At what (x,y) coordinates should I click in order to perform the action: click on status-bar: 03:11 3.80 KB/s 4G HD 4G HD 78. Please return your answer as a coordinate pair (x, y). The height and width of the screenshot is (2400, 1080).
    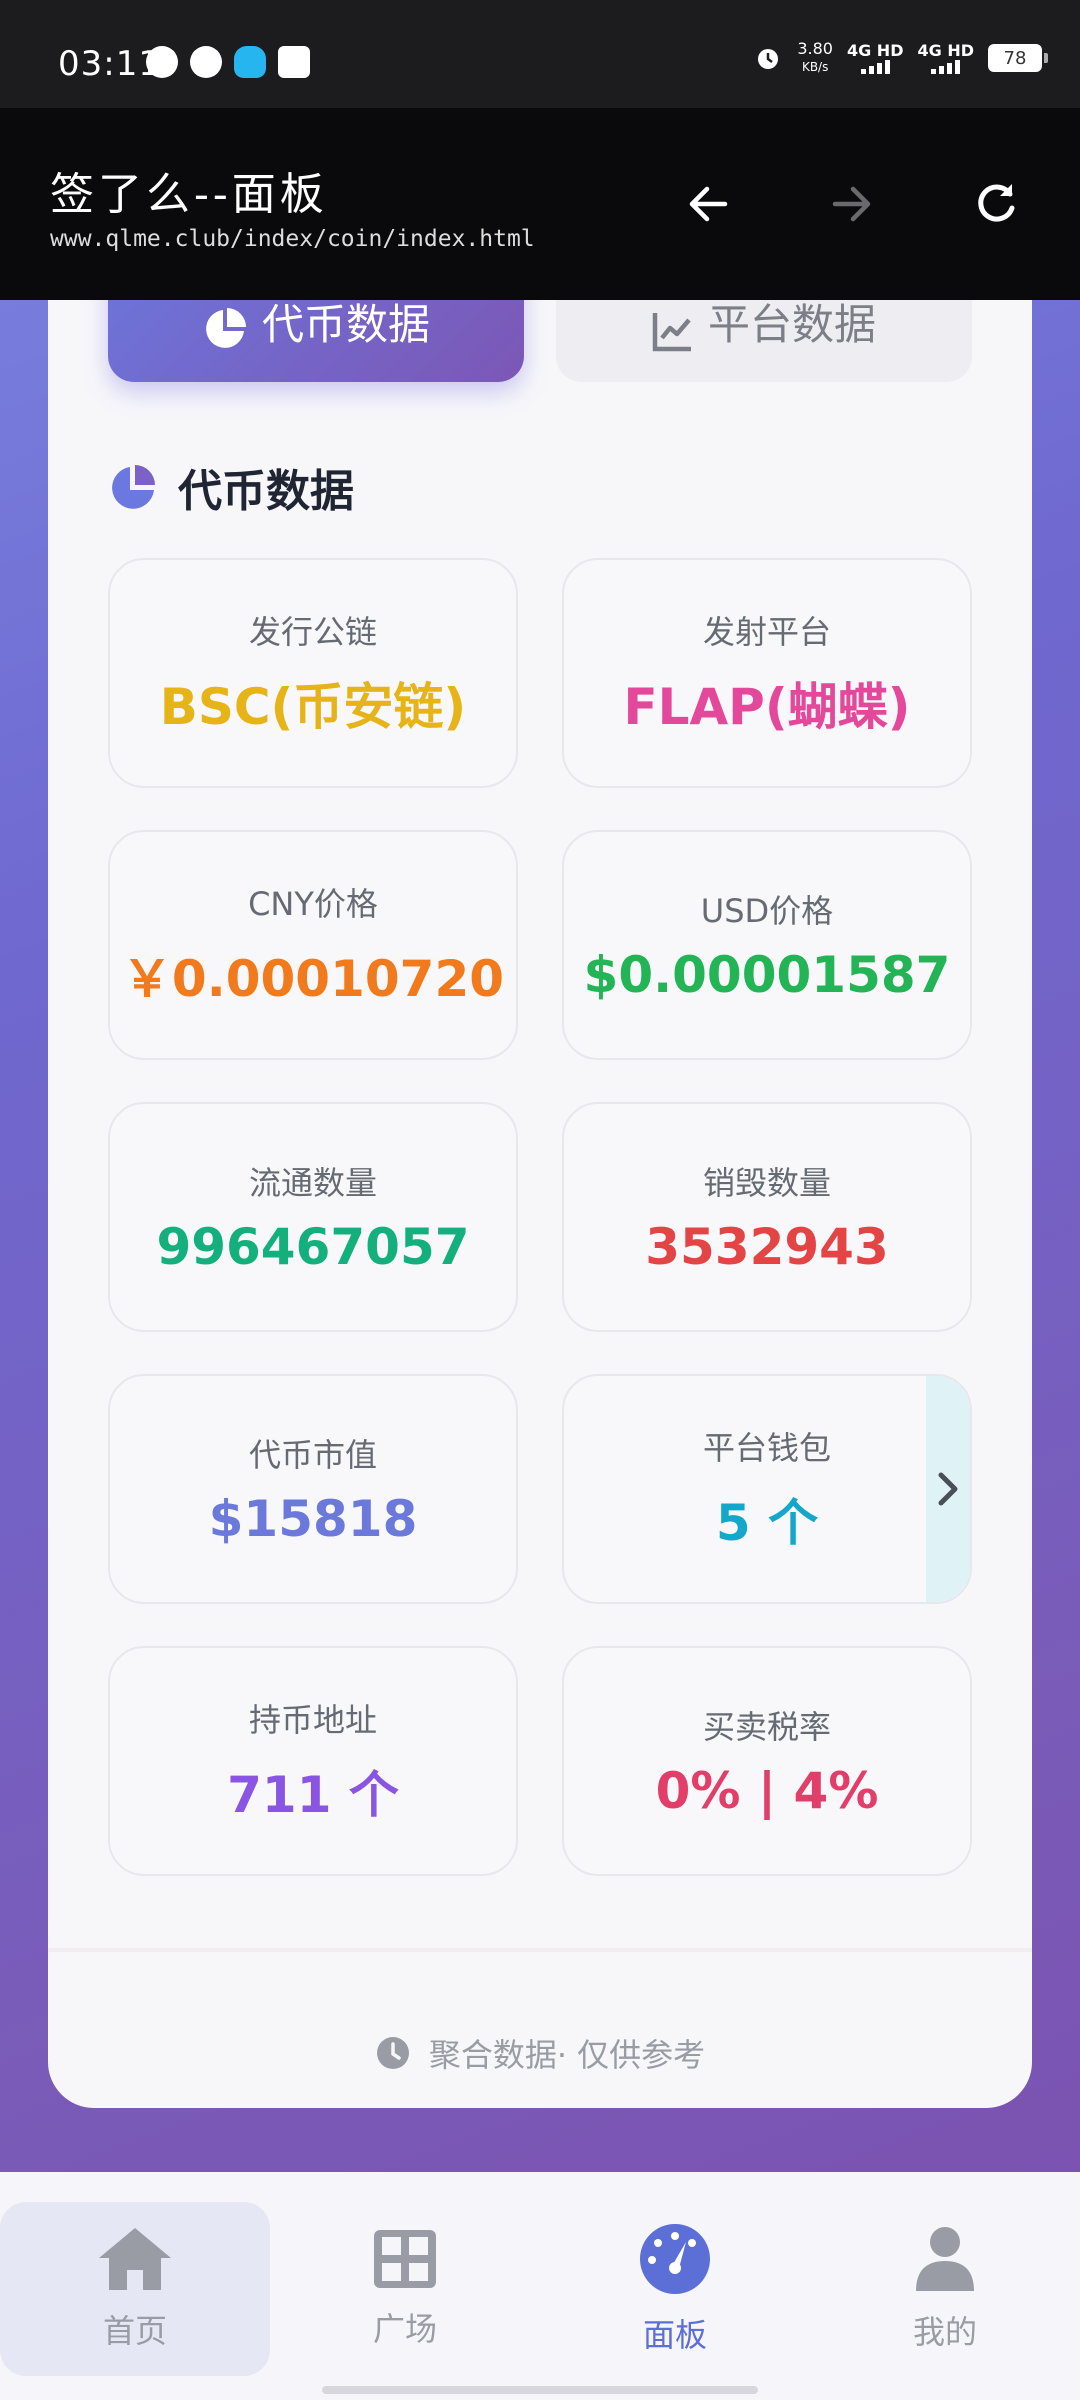
    Looking at the image, I should click on (540, 54).